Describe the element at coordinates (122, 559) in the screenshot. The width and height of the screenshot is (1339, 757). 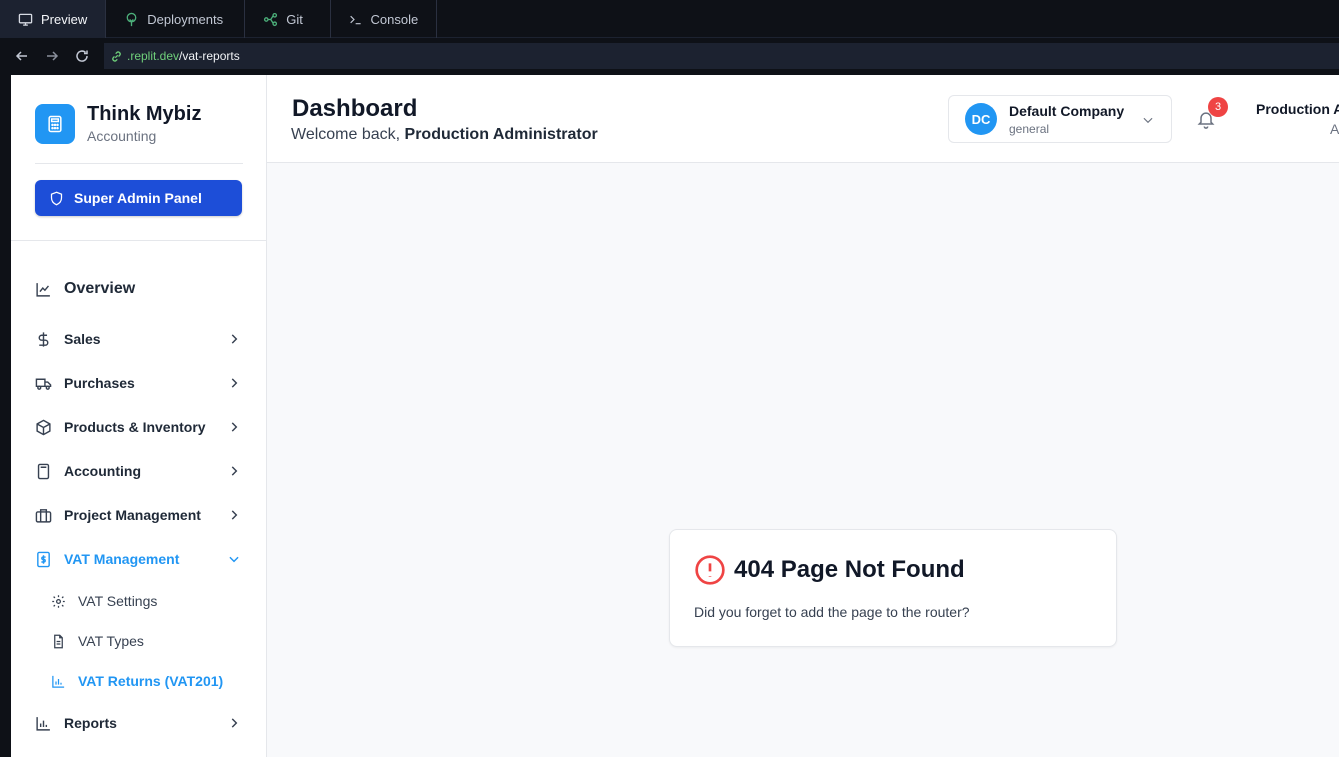
I see `sidebar-item-label: VAT Management` at that location.